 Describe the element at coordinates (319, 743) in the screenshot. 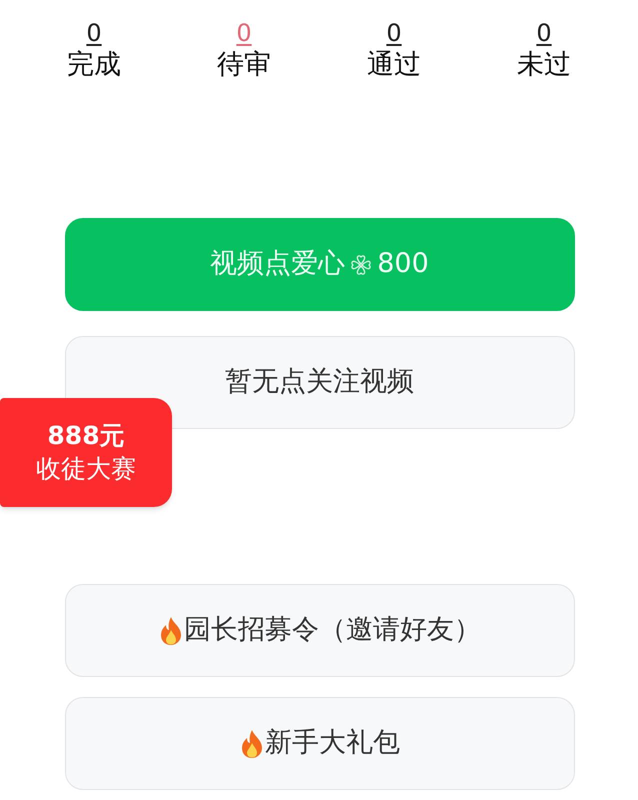

I see `menu-button: 新手大礼包` at that location.